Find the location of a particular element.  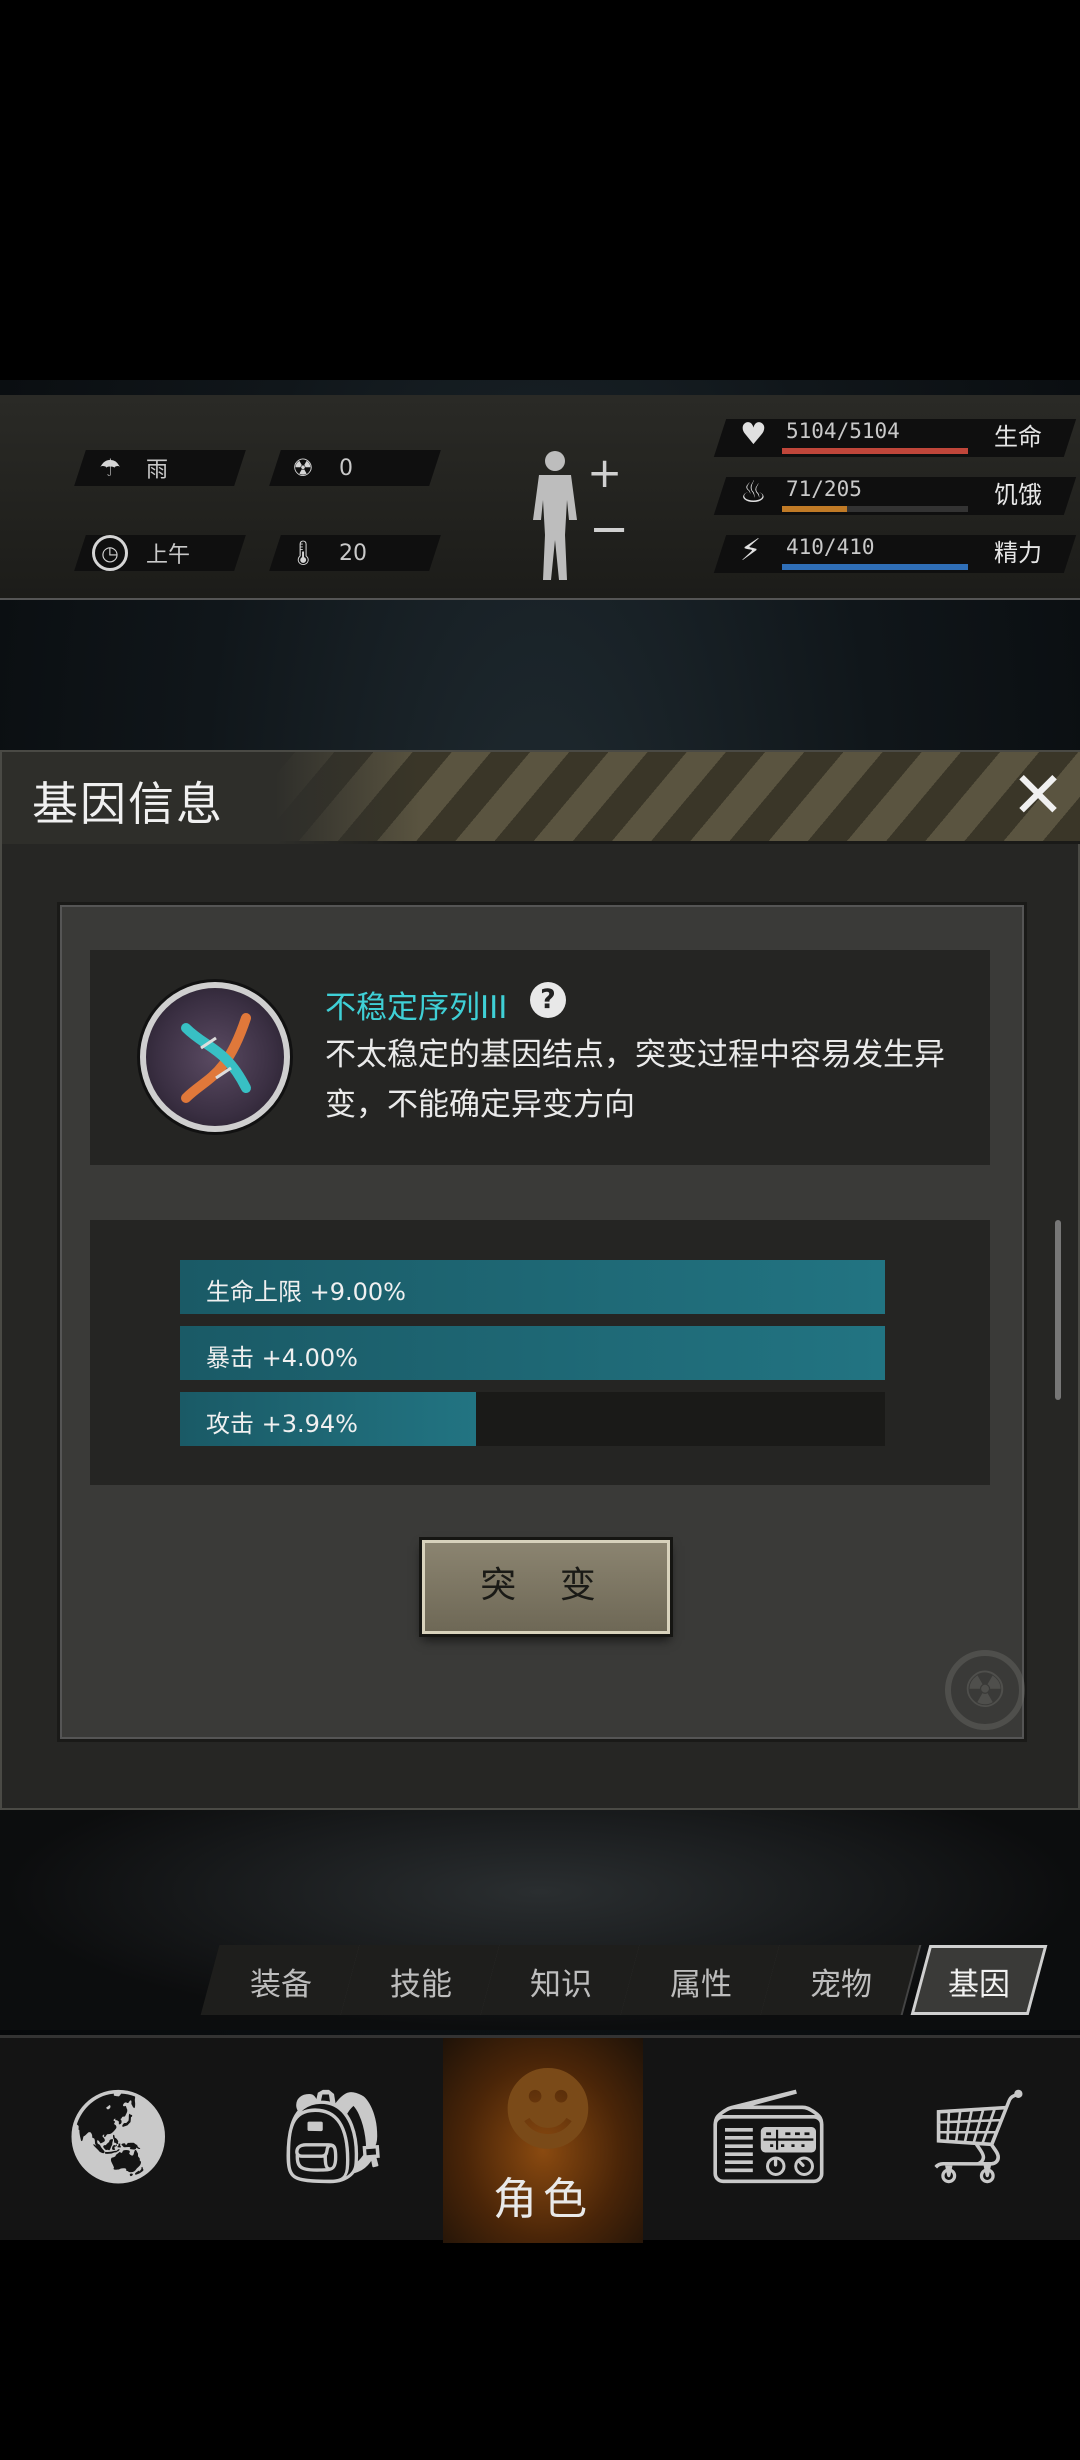

mutate-button: 突 变 is located at coordinates (546, 1587).